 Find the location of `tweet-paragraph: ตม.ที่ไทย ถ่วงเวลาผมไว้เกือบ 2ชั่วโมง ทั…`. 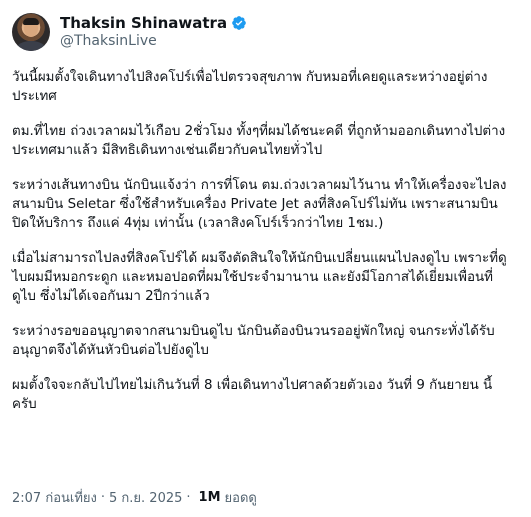

tweet-paragraph: ตม.ที่ไทย ถ่วงเวลาผมไว้เกือบ 2ชั่วโมง ทั… is located at coordinates (259, 141).